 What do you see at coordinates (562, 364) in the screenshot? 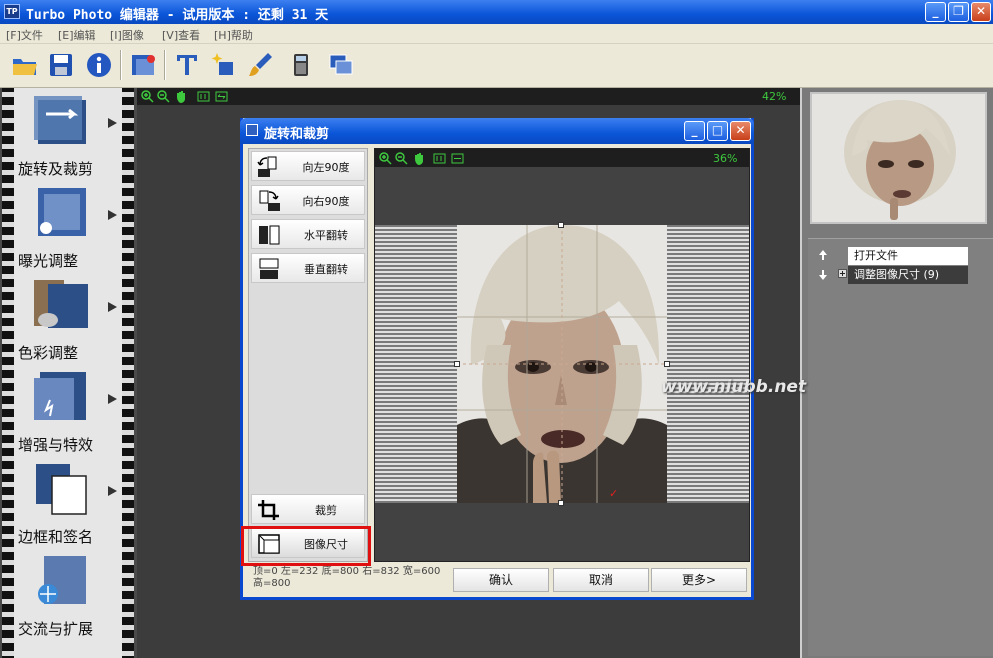
I see `preview-photo: ✓` at bounding box center [562, 364].